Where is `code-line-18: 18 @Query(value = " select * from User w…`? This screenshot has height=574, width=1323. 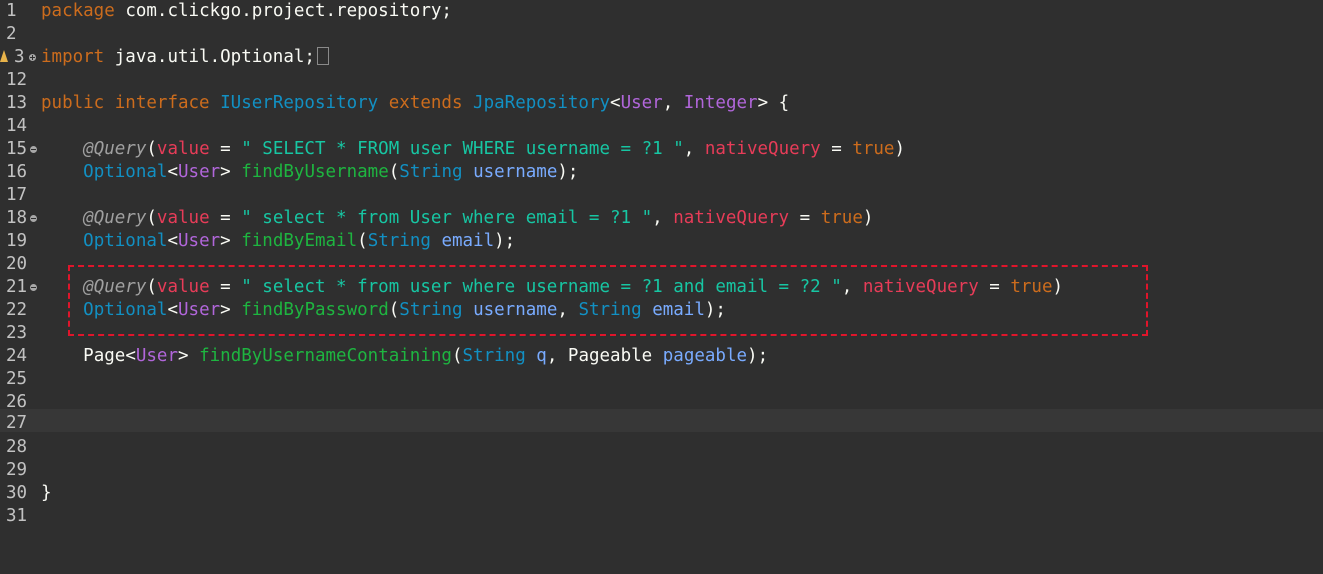
code-line-18: 18 @Query(value = " select * from User w… is located at coordinates (661, 218).